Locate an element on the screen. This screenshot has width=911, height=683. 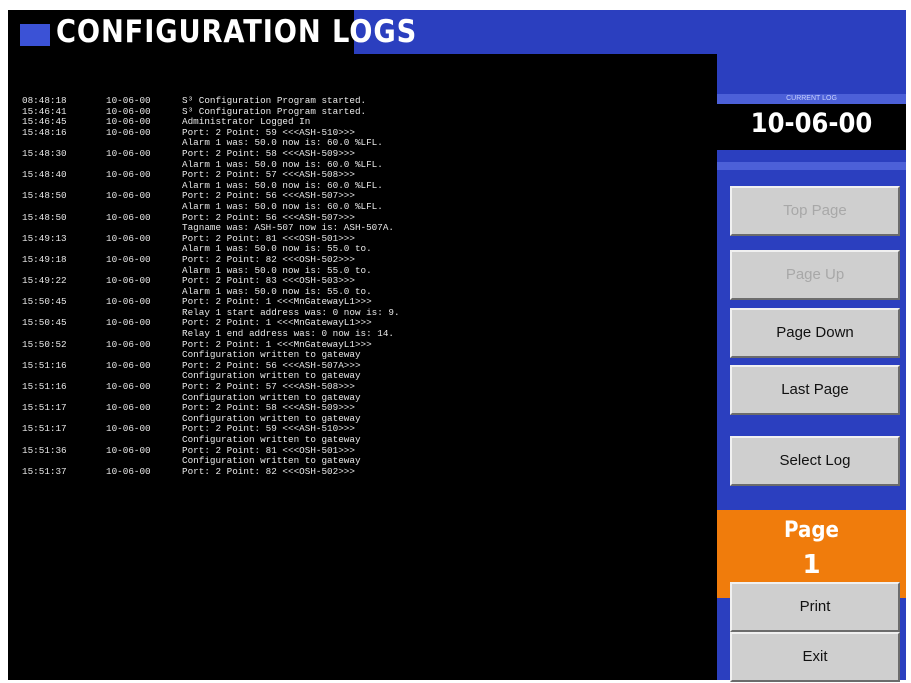
log-detail: Configuration written to gateway is located at coordinates (271, 439).